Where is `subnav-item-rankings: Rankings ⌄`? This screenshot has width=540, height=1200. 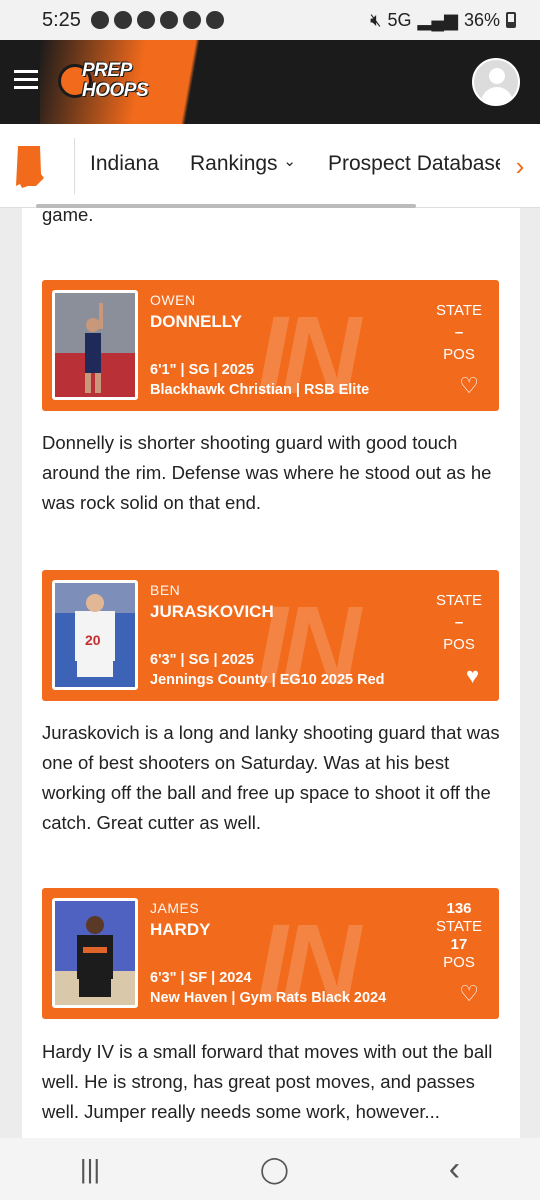 subnav-item-rankings: Rankings ⌄ is located at coordinates (243, 164).